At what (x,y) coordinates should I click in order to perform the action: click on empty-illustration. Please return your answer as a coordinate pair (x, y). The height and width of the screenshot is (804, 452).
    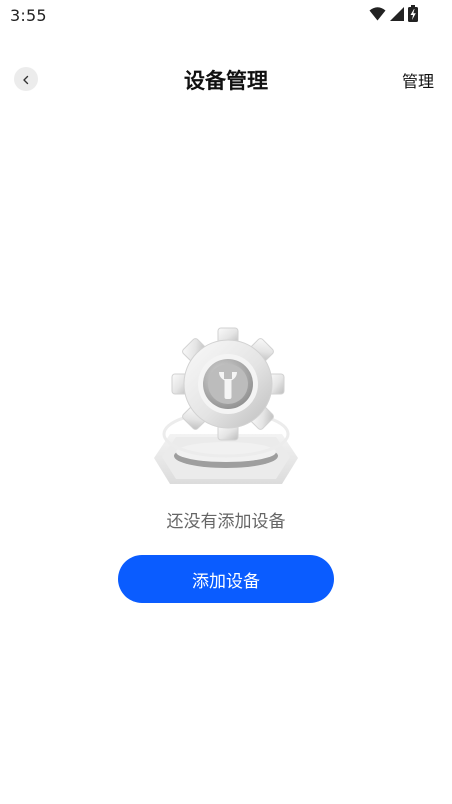
    Looking at the image, I should click on (226, 404).